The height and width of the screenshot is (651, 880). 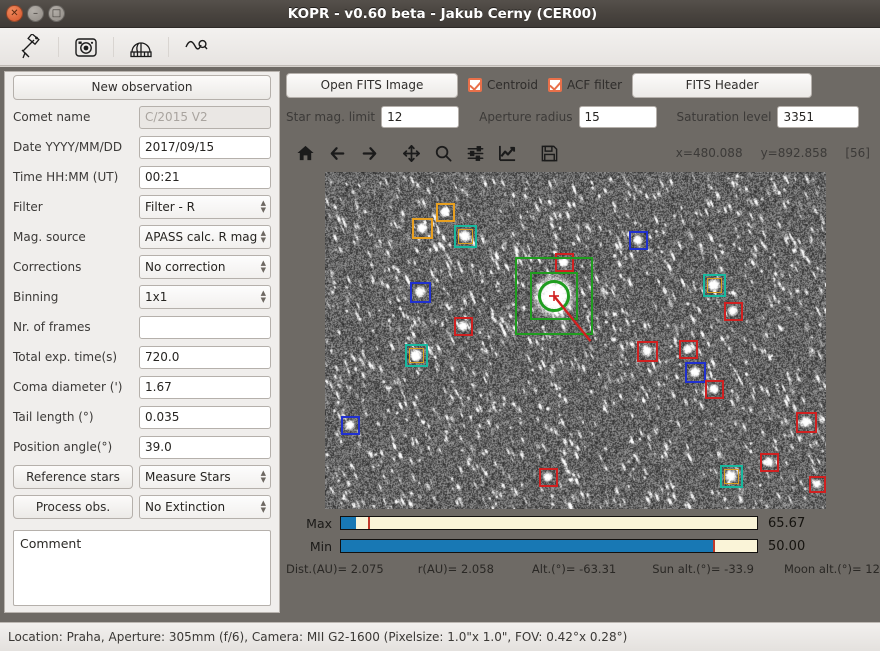 What do you see at coordinates (526, 117) in the screenshot?
I see `param-label: Aperture radius` at bounding box center [526, 117].